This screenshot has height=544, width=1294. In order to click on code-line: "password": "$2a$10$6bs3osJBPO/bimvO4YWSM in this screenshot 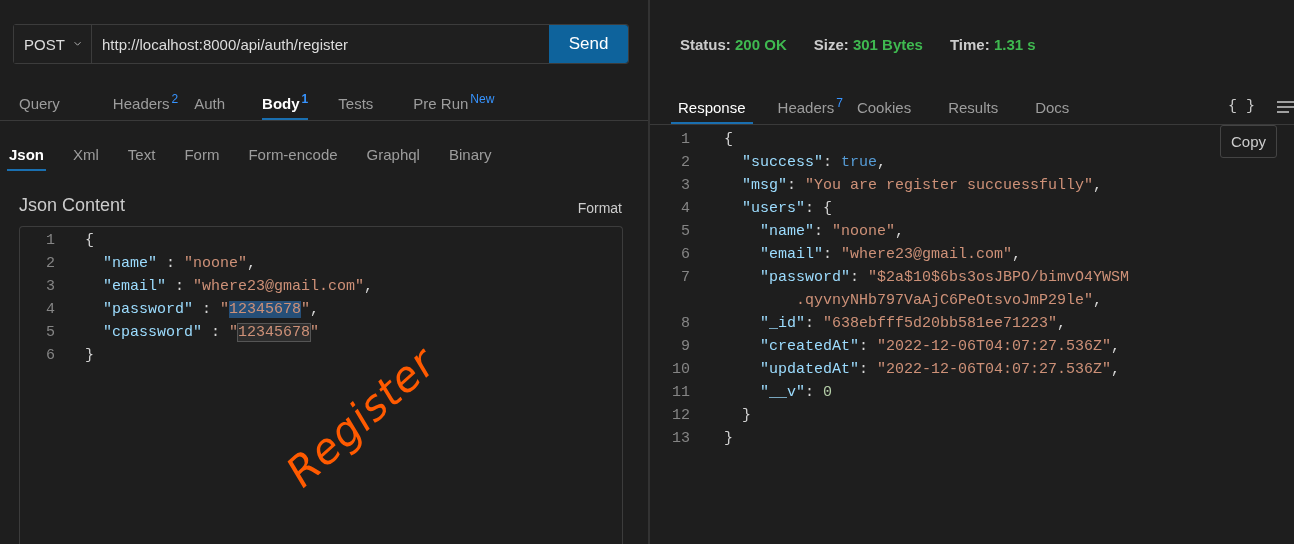, I will do `click(944, 278)`.